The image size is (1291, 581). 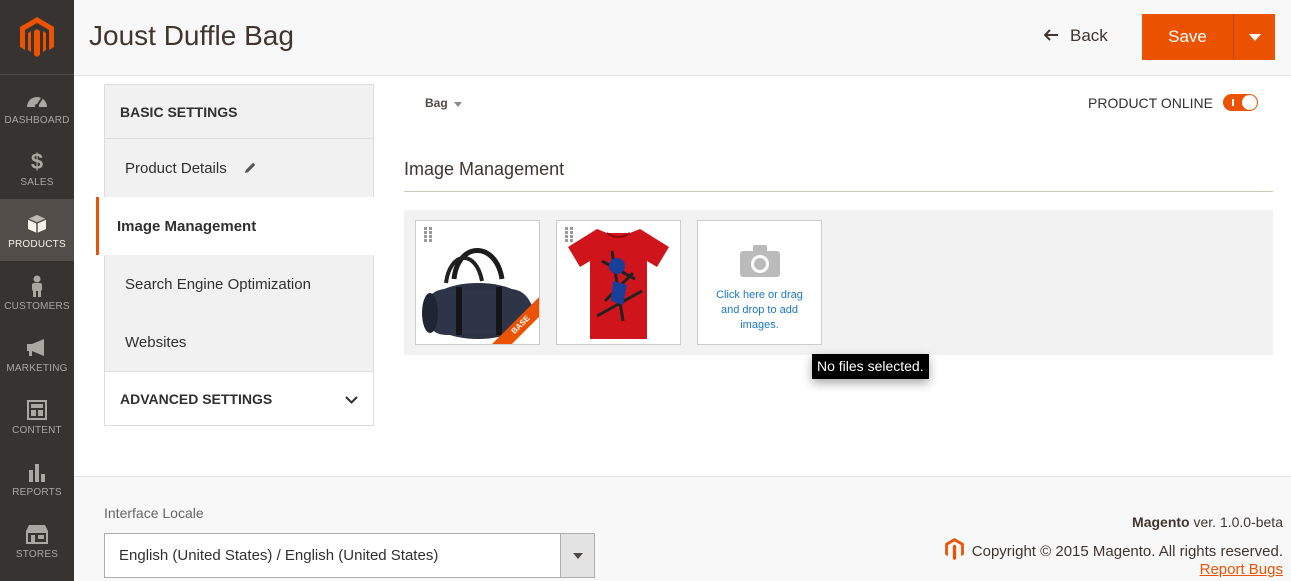 What do you see at coordinates (477, 282) in the screenshot?
I see `product-image-duffle-bag: BASE` at bounding box center [477, 282].